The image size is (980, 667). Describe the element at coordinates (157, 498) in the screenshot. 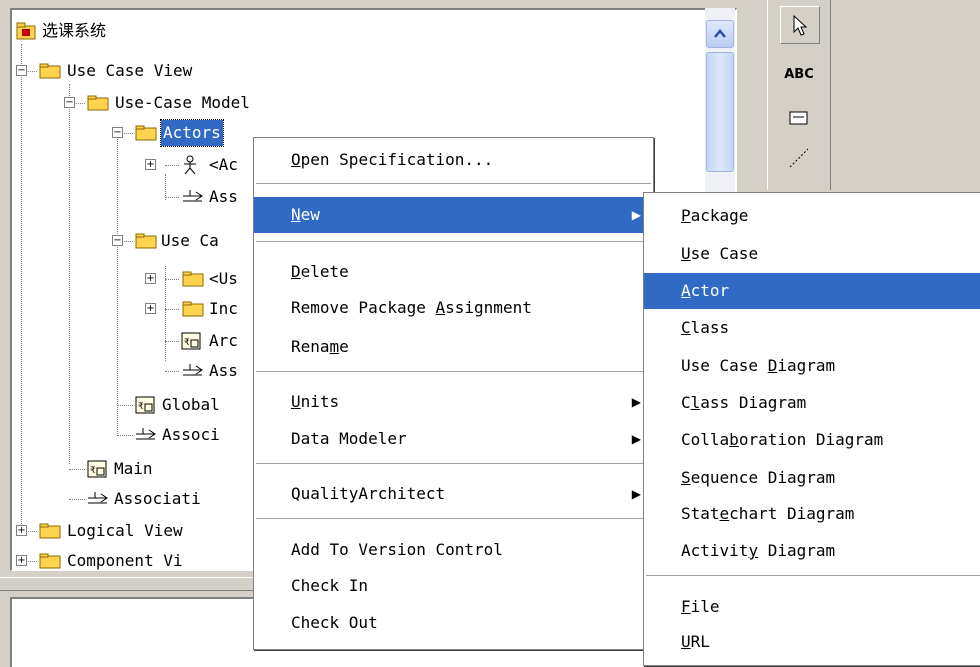

I see `tree-item-label: Associati` at that location.